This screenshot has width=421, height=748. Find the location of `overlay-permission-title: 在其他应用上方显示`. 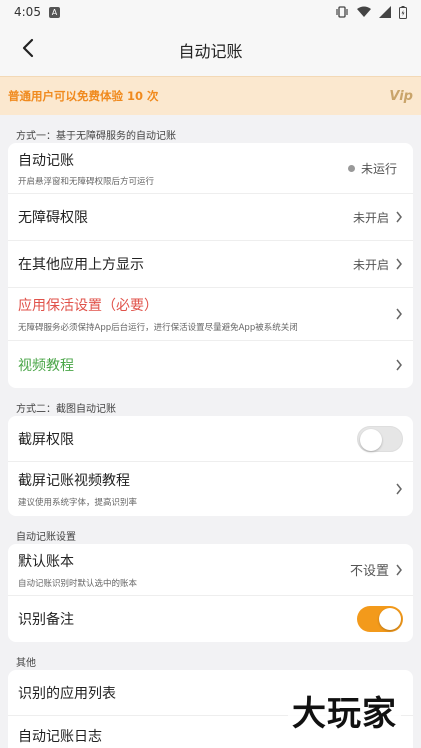

overlay-permission-title: 在其他应用上方显示 is located at coordinates (81, 265).